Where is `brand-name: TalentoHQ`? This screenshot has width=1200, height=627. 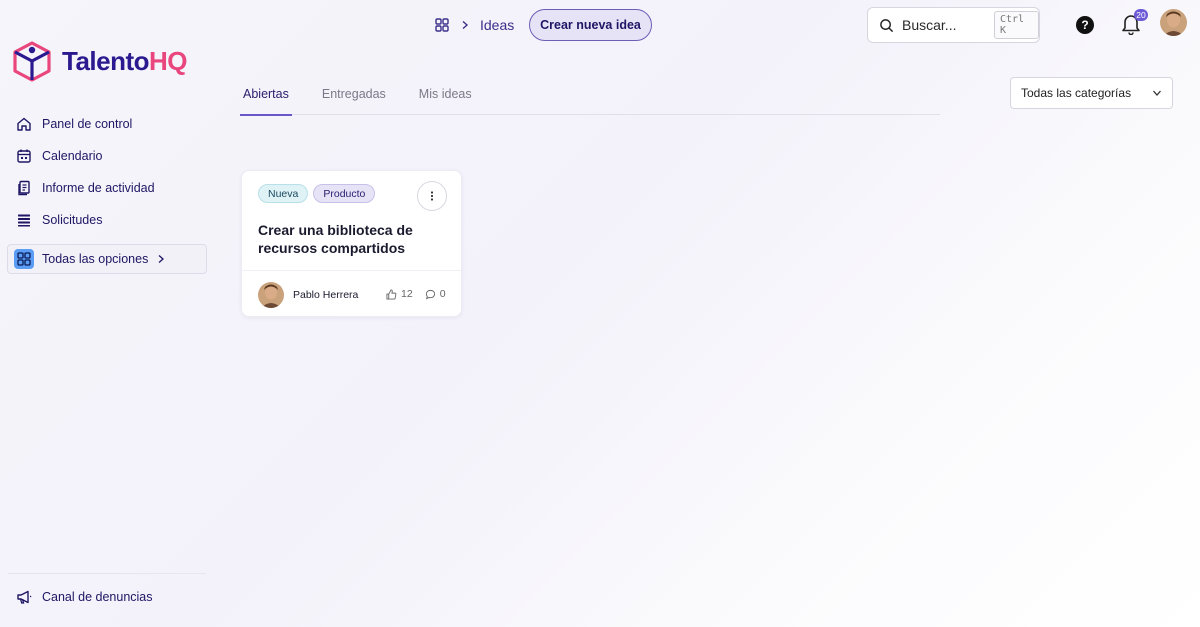 brand-name: TalentoHQ is located at coordinates (125, 60).